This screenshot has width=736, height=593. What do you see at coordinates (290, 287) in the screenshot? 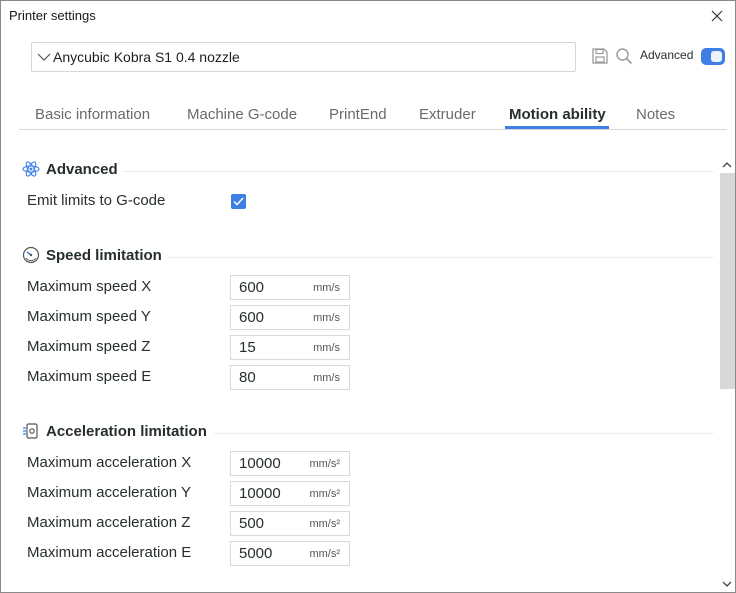
I see `max-speed-x-input: 600 mm/s` at bounding box center [290, 287].